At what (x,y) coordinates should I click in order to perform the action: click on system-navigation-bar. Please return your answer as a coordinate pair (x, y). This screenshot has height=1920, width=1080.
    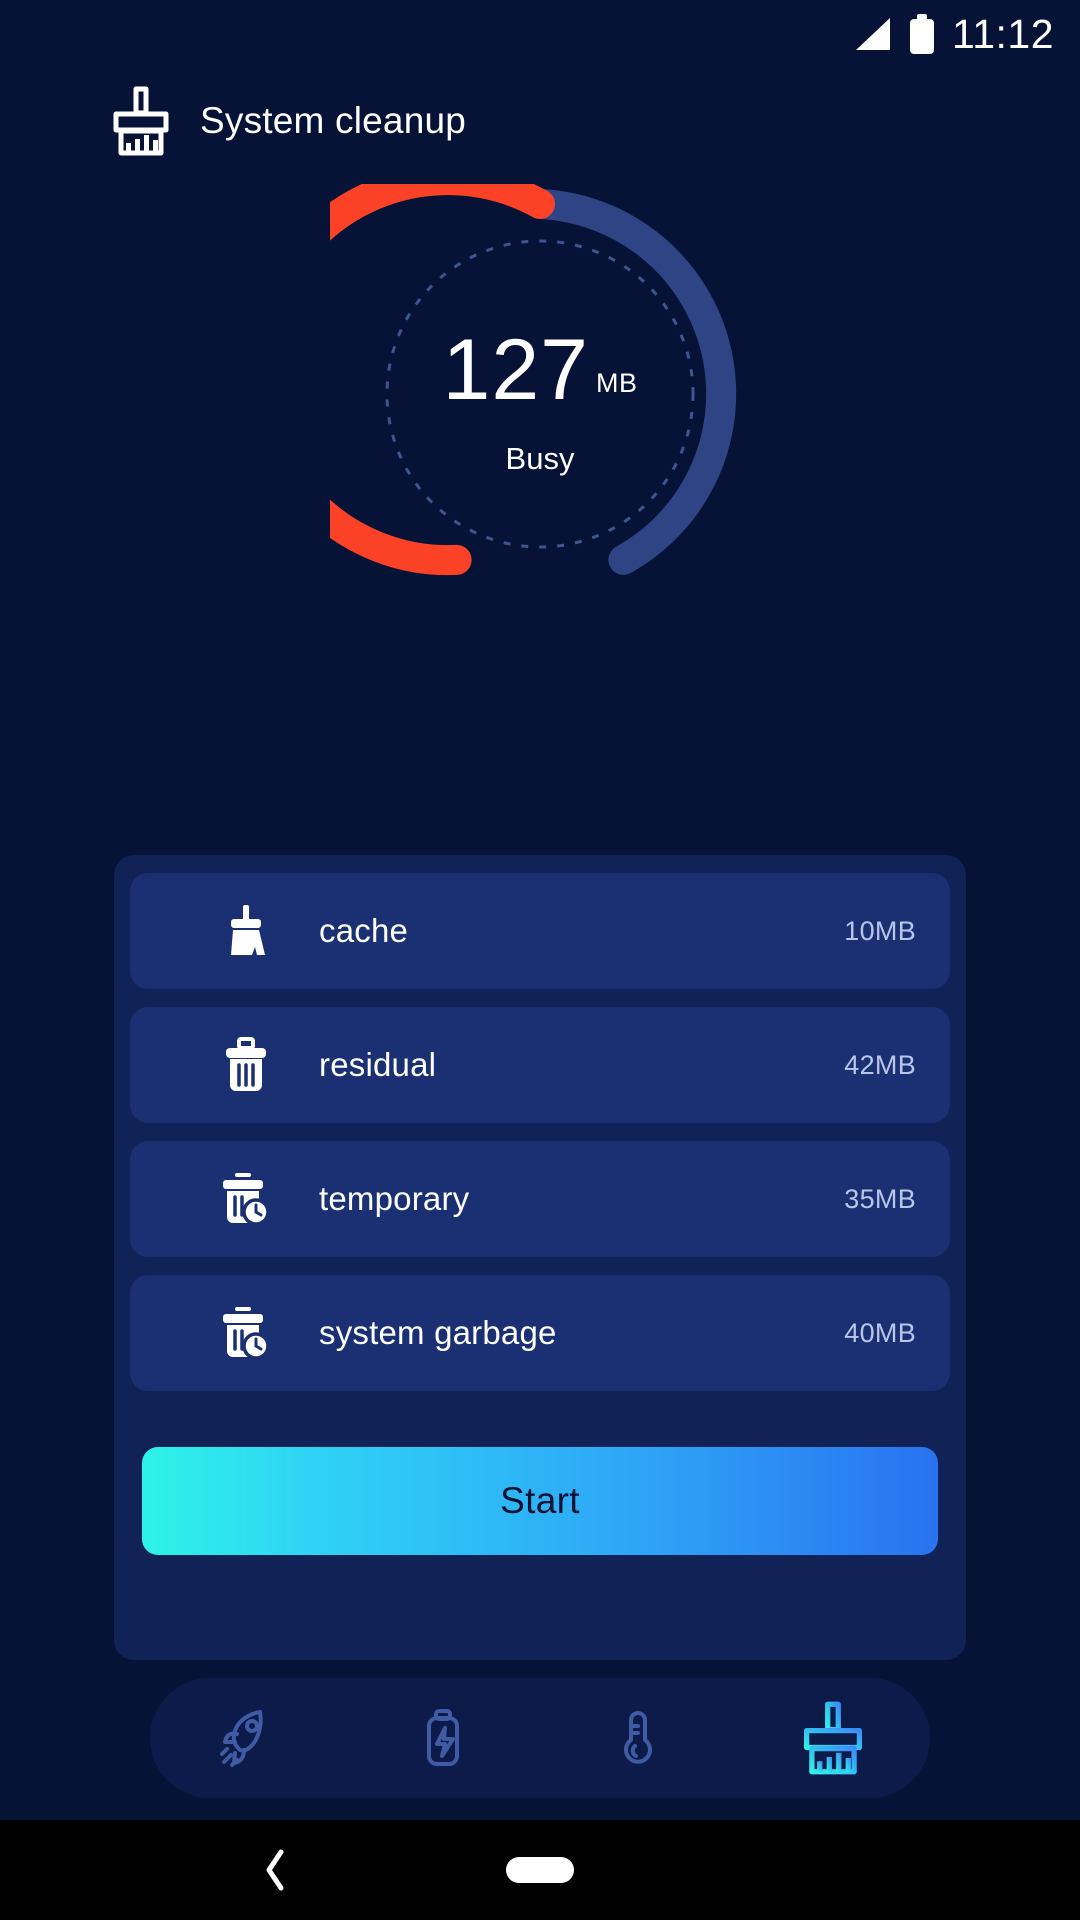
    Looking at the image, I should click on (540, 1870).